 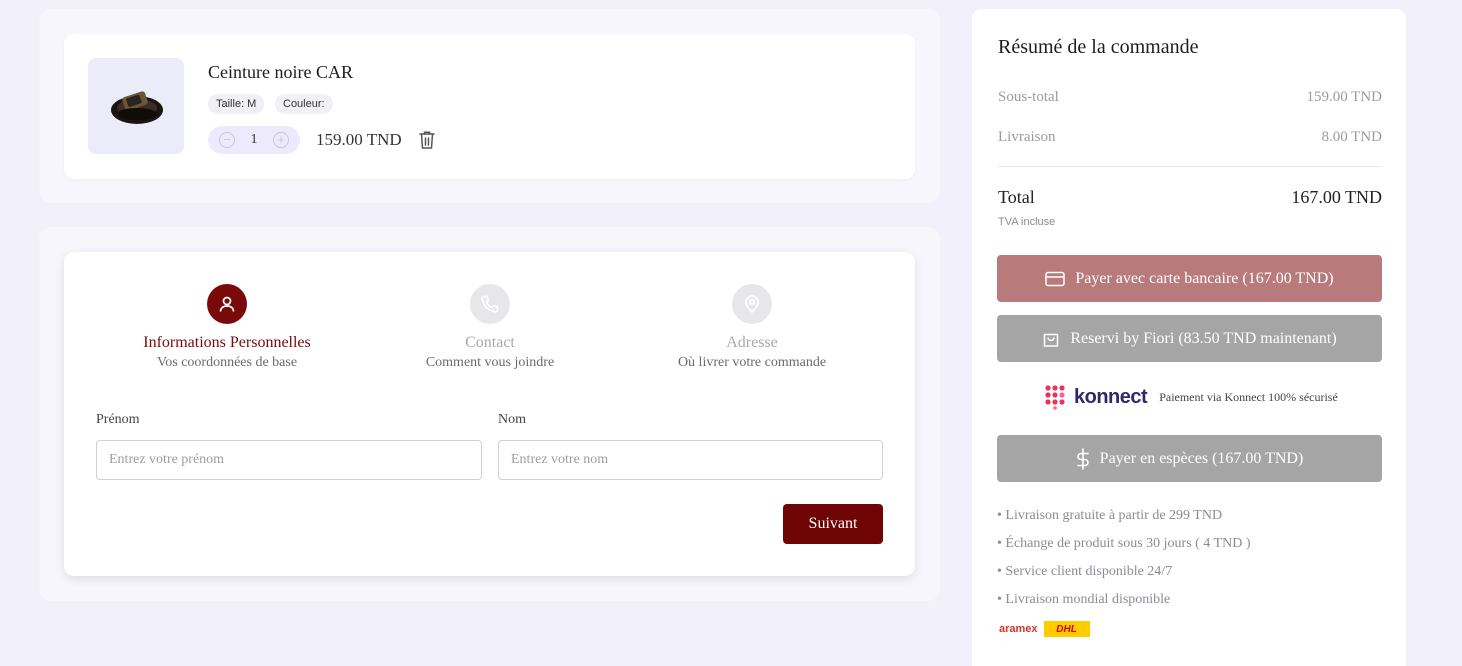 I want to click on shopping-bag-icon, so click(x=1051, y=340).